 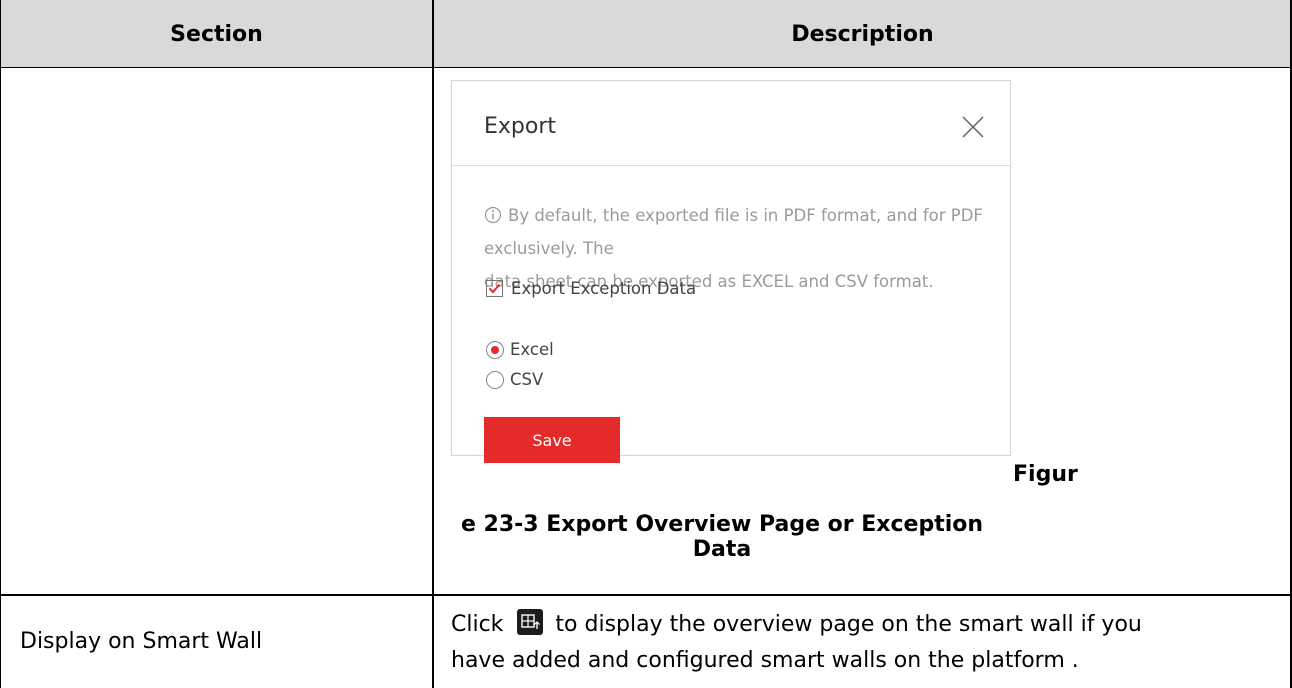 What do you see at coordinates (552, 440) in the screenshot?
I see `save-button: Save` at bounding box center [552, 440].